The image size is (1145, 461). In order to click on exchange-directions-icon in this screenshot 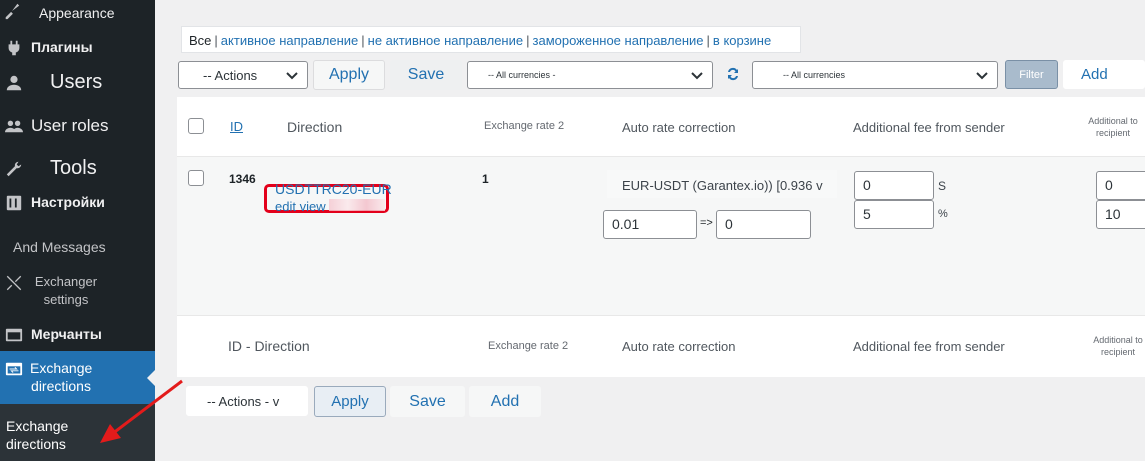, I will do `click(14, 369)`.